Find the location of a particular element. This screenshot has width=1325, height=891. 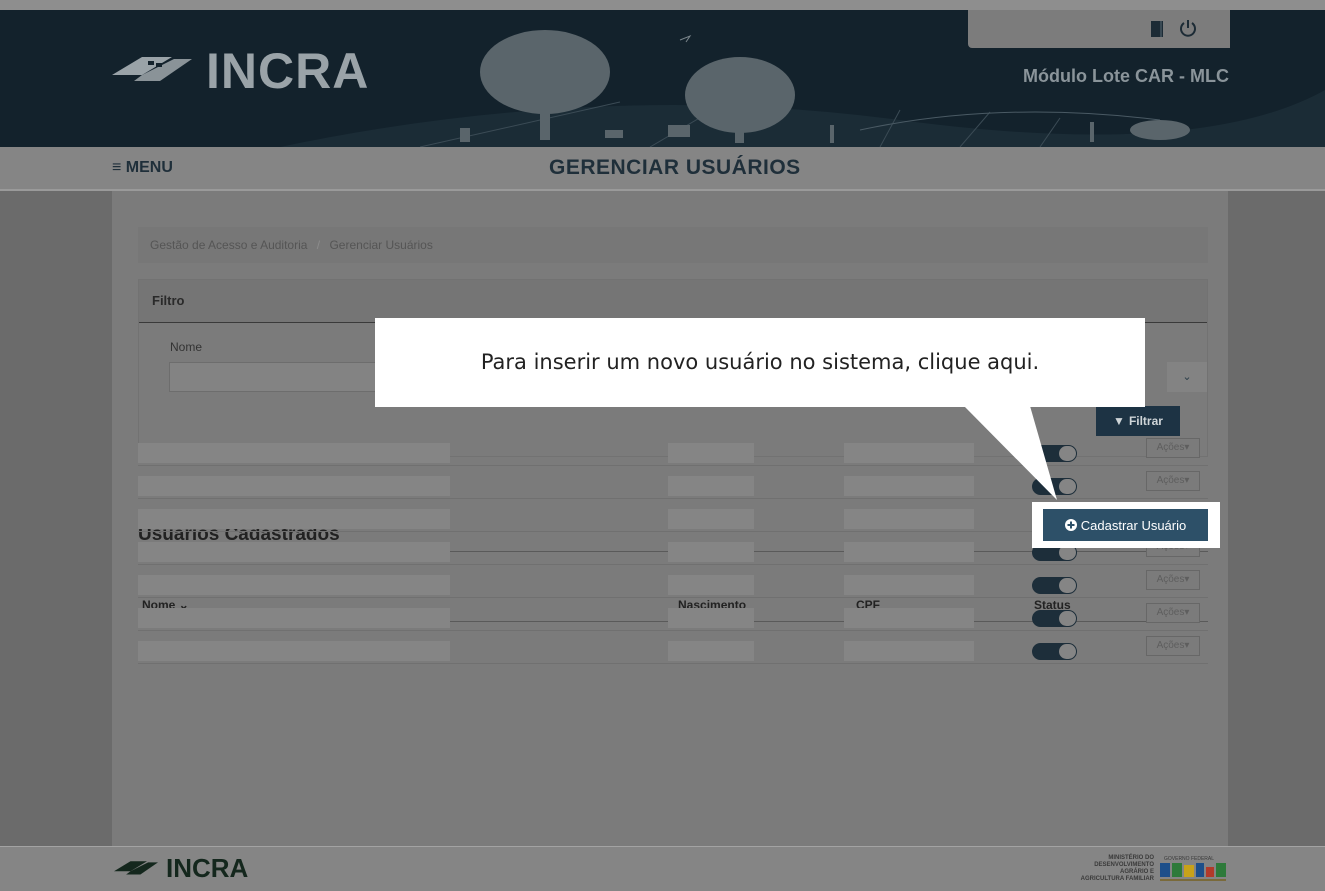

module-title: Módulo Lote CAR - MLC is located at coordinates (1126, 76).